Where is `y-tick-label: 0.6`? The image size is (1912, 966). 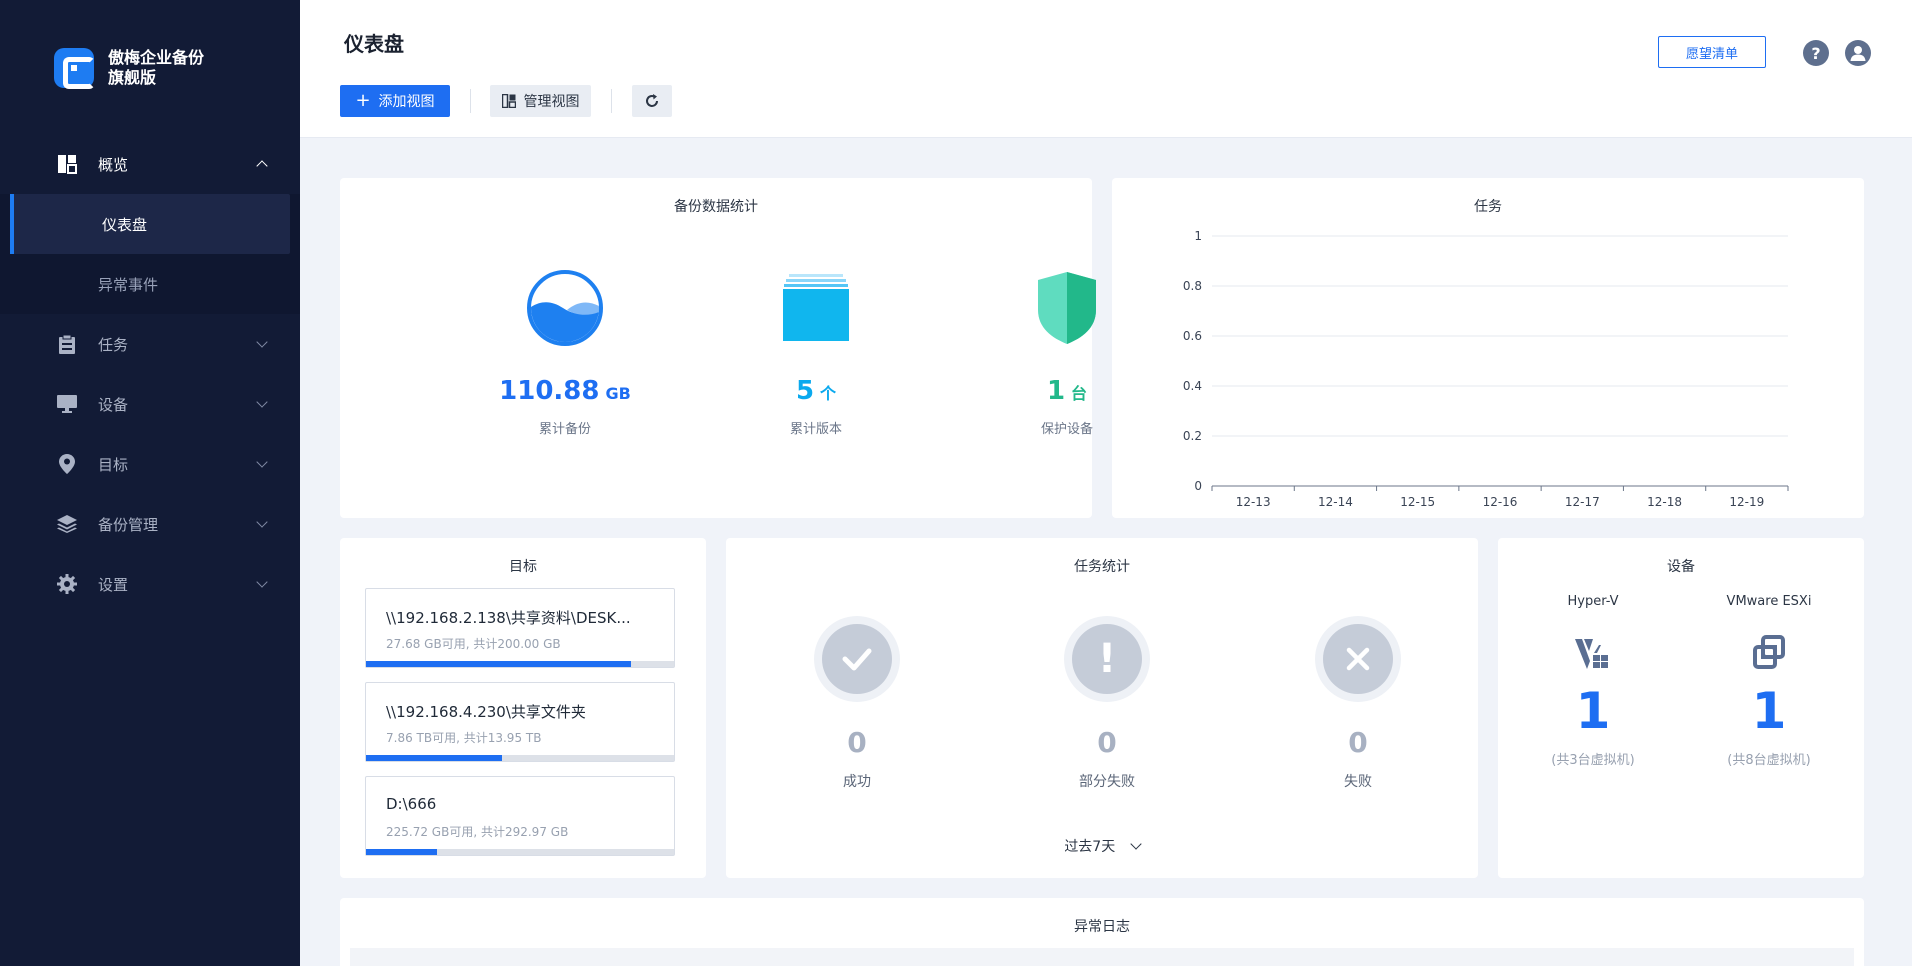 y-tick-label: 0.6 is located at coordinates (1192, 336).